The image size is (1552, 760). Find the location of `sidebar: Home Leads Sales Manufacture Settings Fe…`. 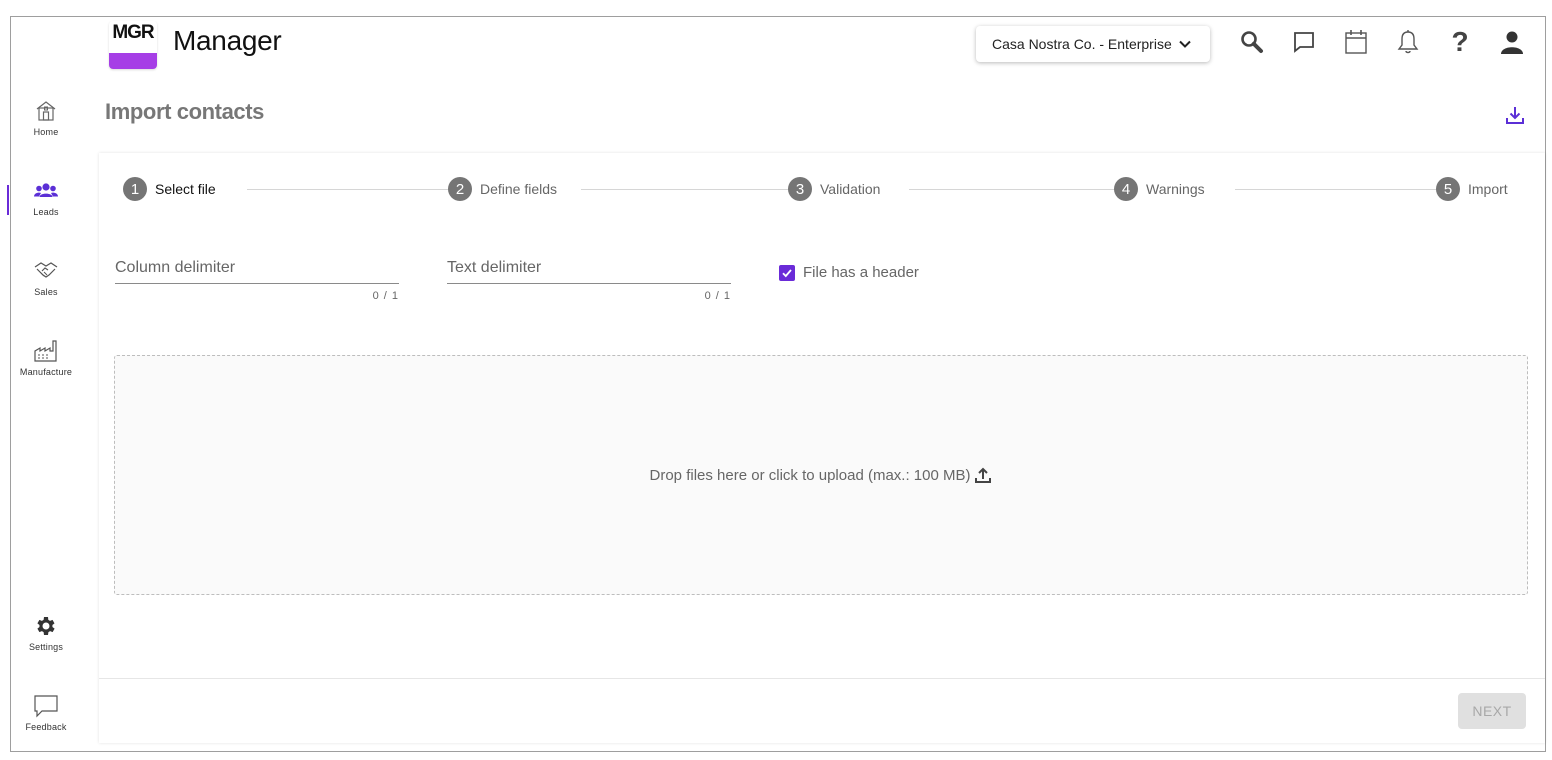

sidebar: Home Leads Sales Manufacture Settings Fe… is located at coordinates (53, 384).